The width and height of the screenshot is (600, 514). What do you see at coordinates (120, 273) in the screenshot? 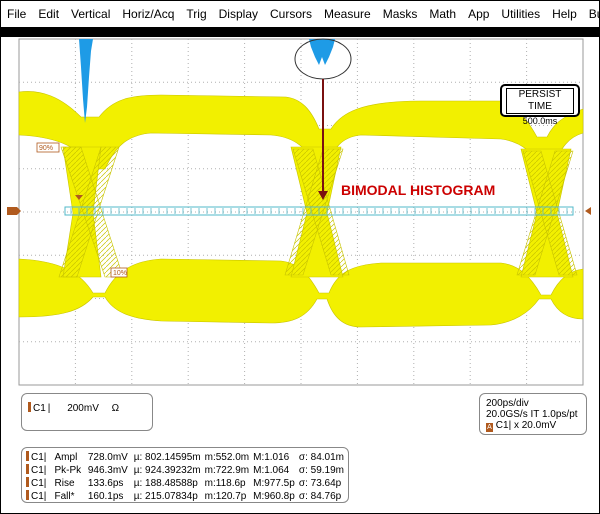
I see `marker-10-label: 10%` at bounding box center [120, 273].